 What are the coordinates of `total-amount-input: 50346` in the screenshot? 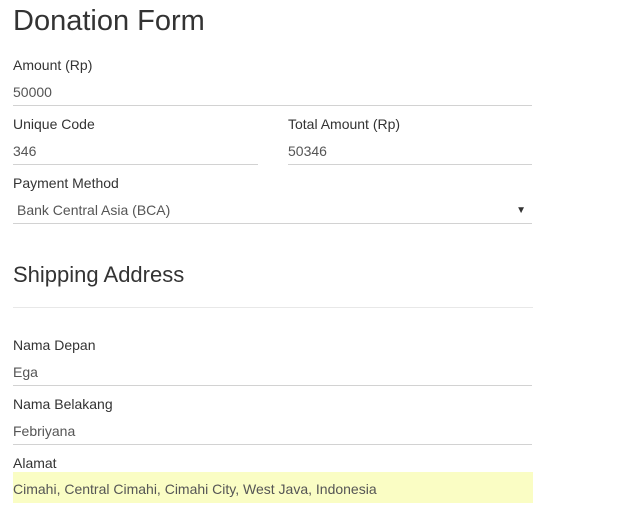 It's located at (410, 150).